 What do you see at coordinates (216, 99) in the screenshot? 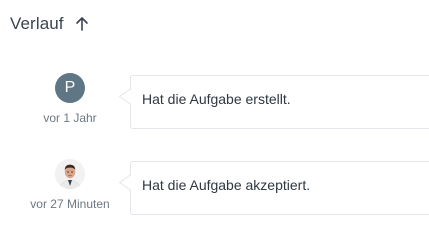
I see `entry-text: Hat die Aufgabe erstellt.` at bounding box center [216, 99].